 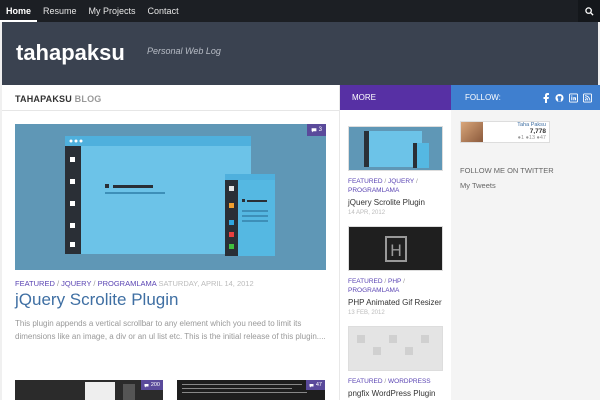 What do you see at coordinates (383, 186) in the screenshot?
I see `side-post-categories: FEATURED / JQUERY / PROGRAMLAMA` at bounding box center [383, 186].